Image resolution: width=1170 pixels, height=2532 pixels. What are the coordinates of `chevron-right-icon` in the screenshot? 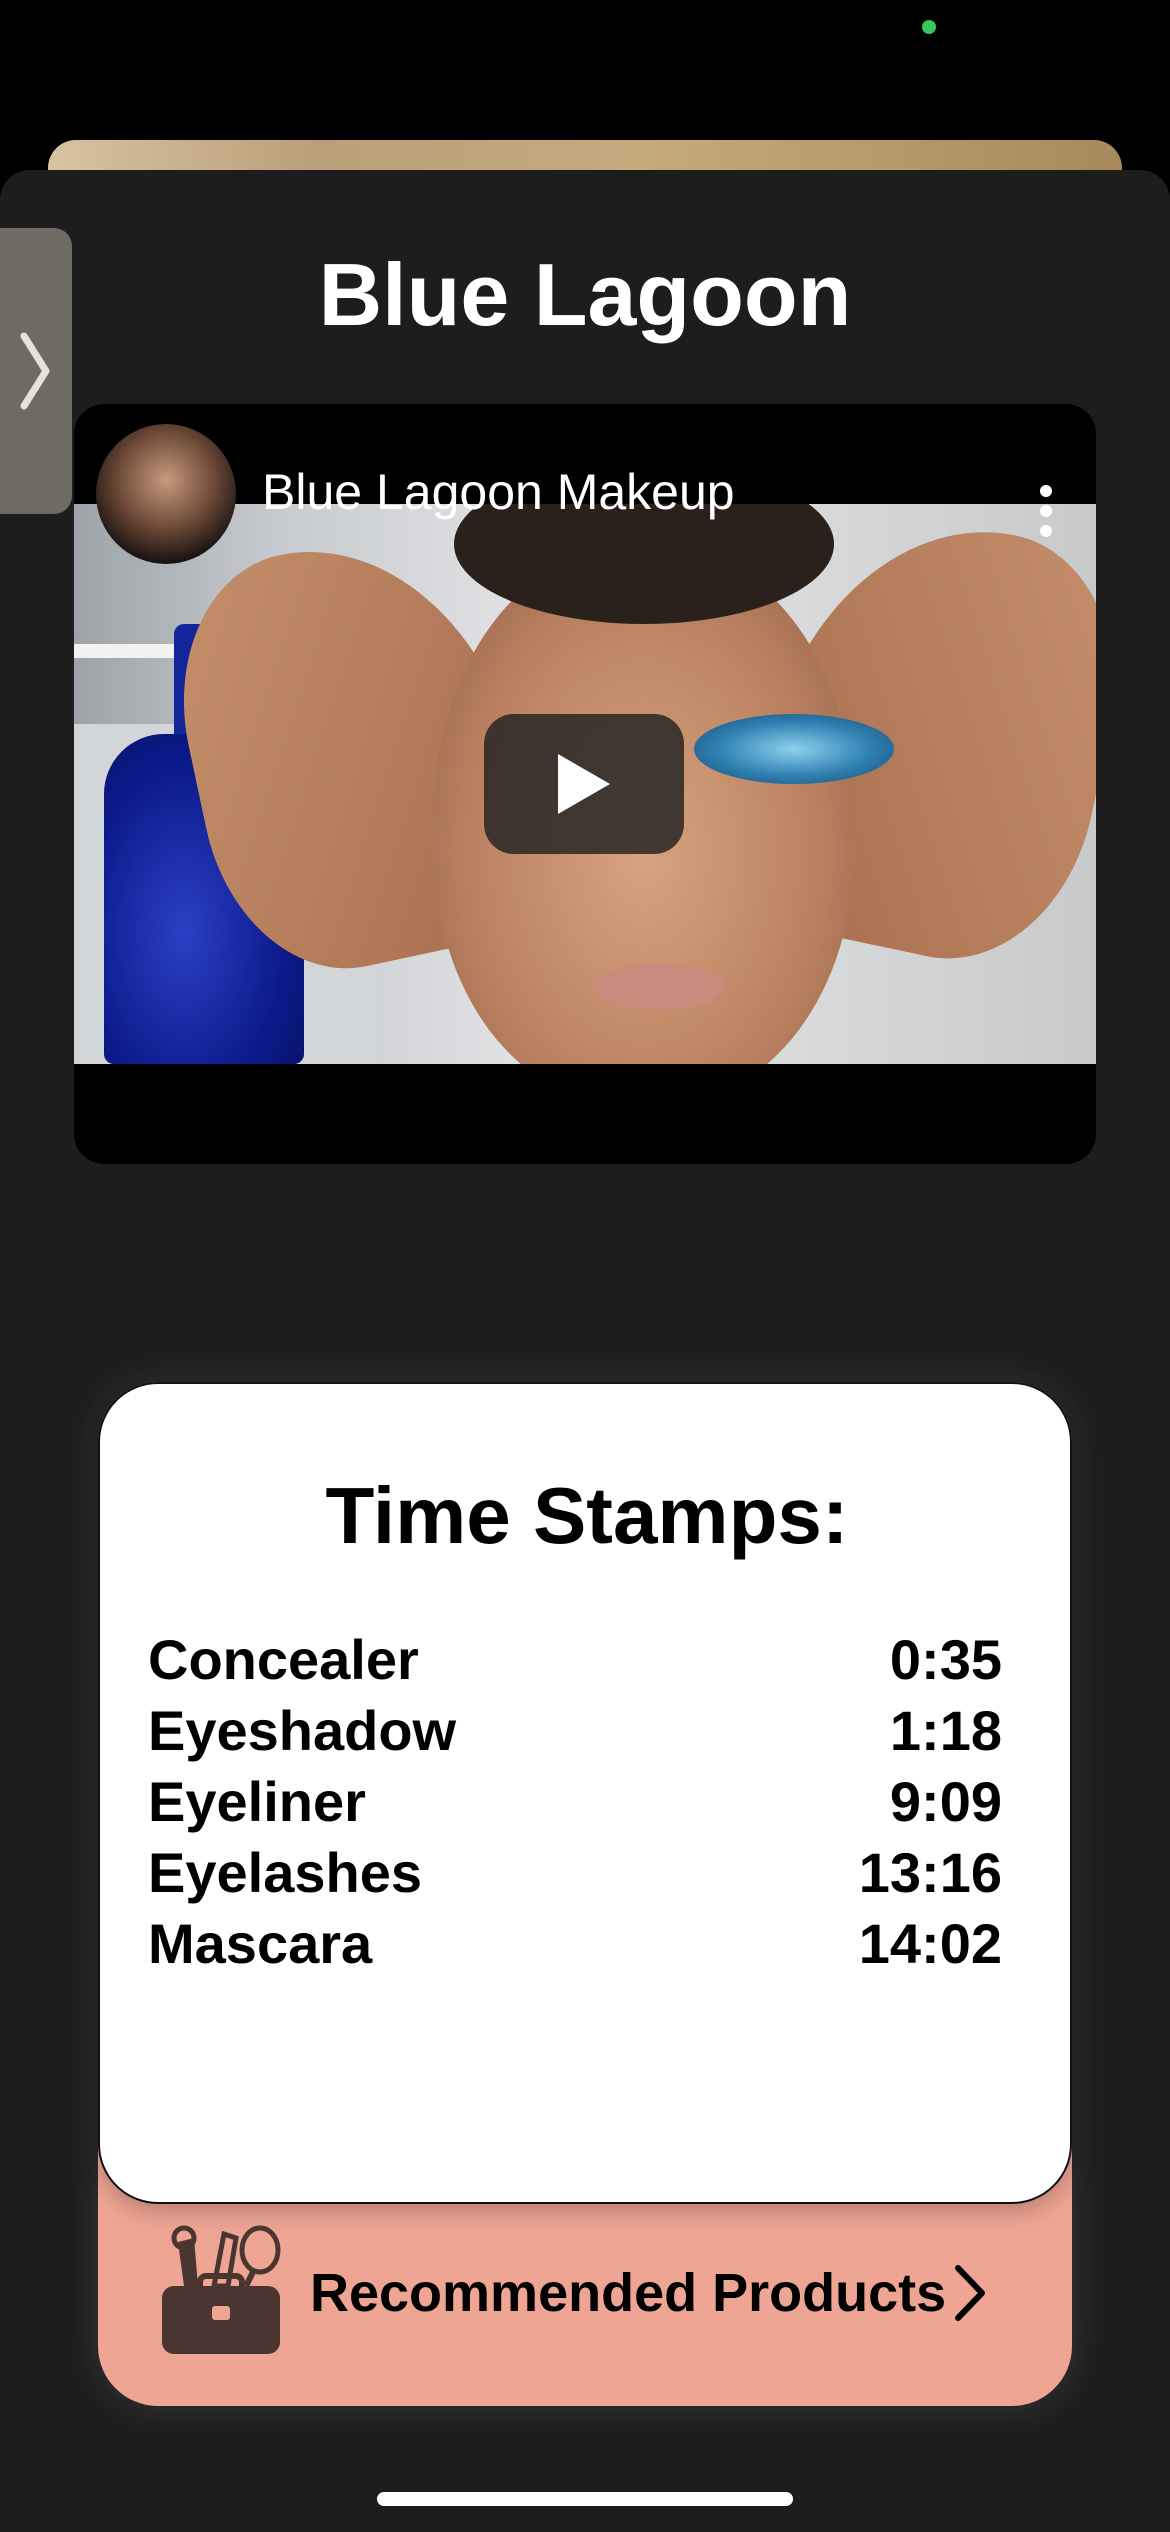 It's located at (970, 2293).